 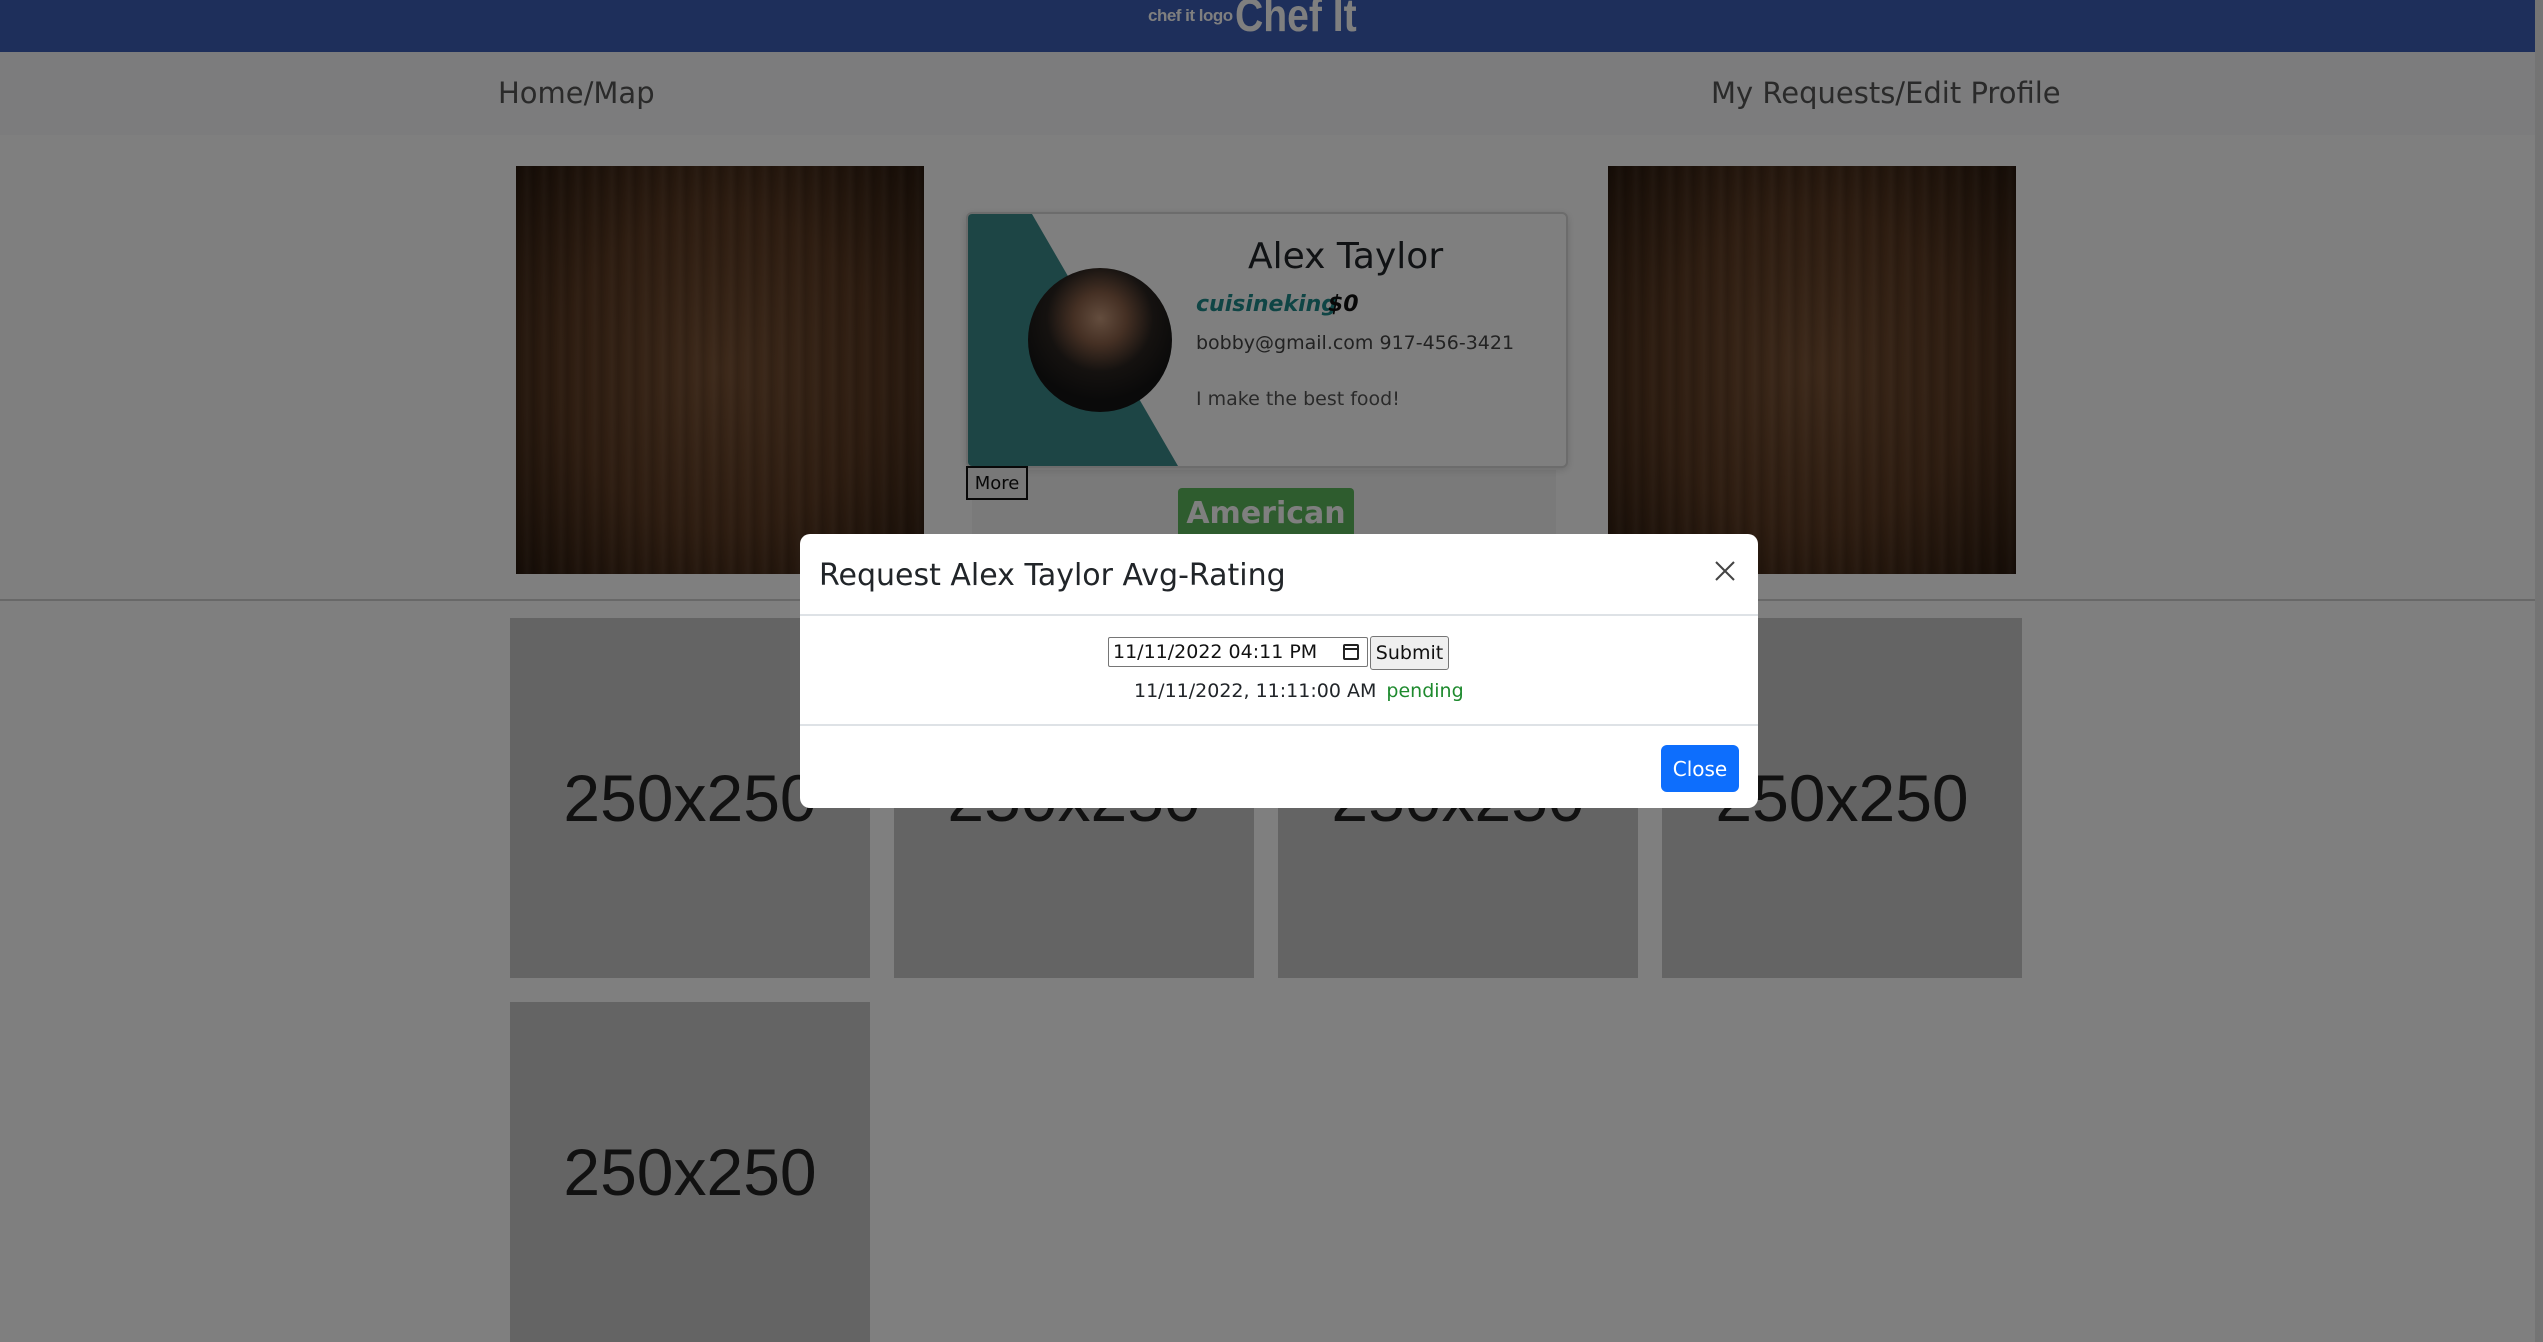 I want to click on request-status: pending, so click(x=1425, y=691).